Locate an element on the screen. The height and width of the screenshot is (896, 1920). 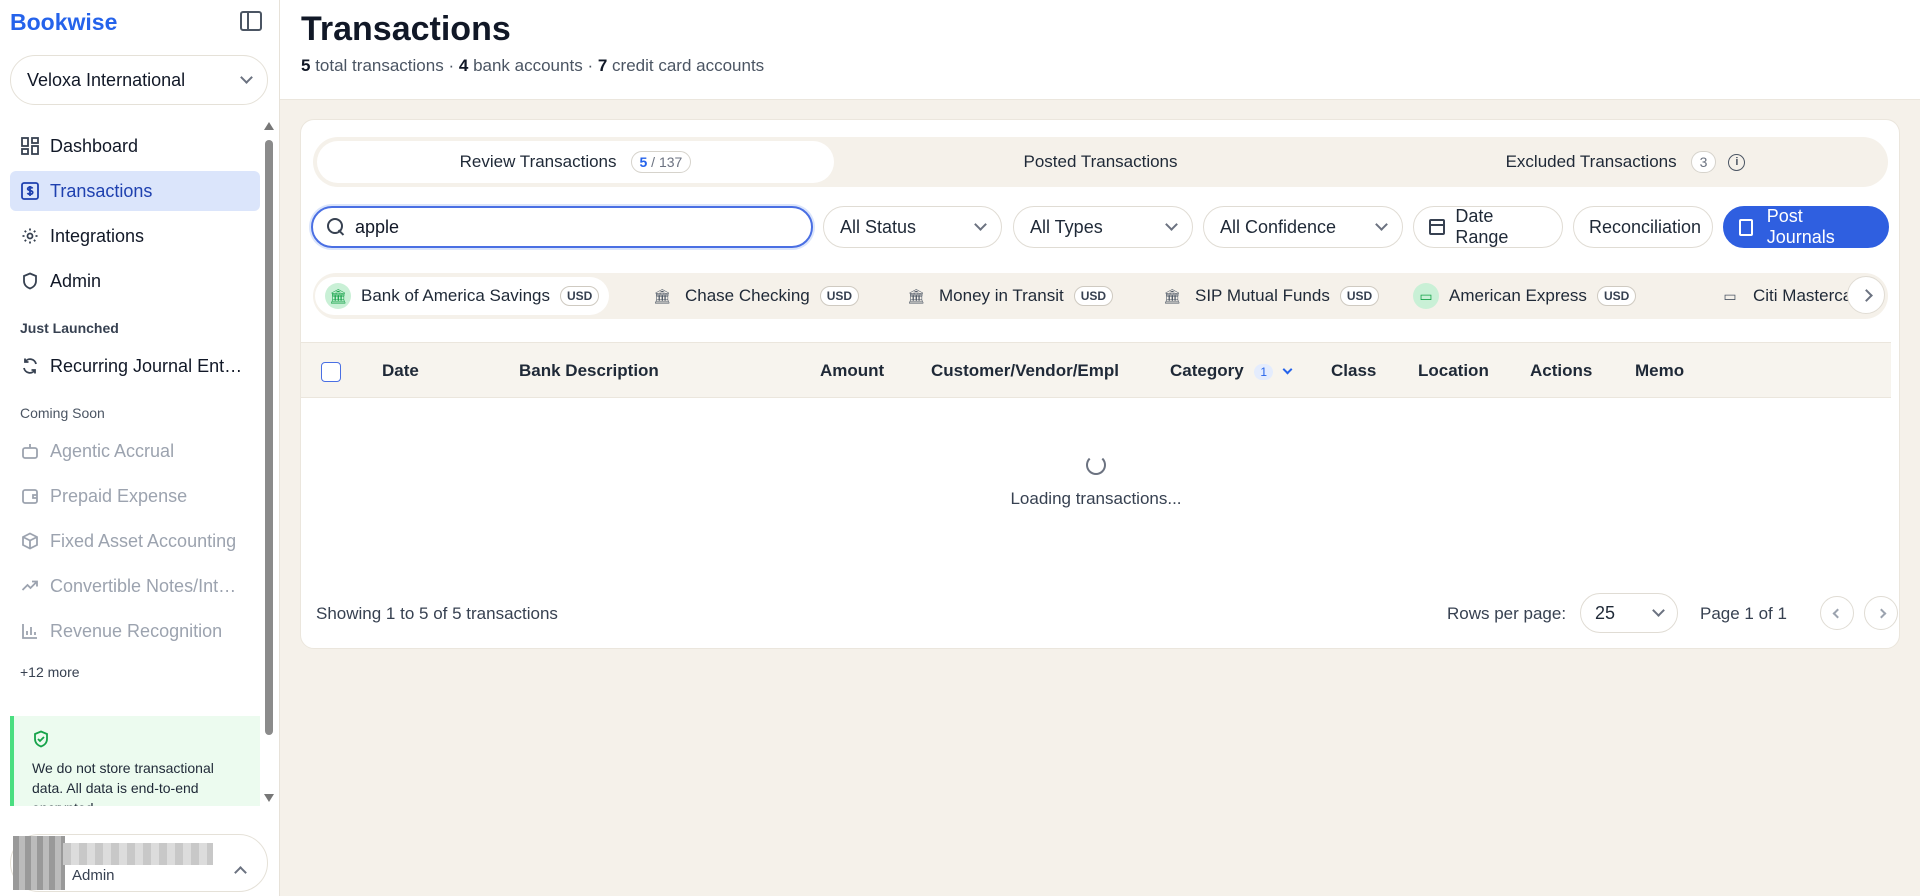
accounts-scroll-right-button is located at coordinates (1866, 295).